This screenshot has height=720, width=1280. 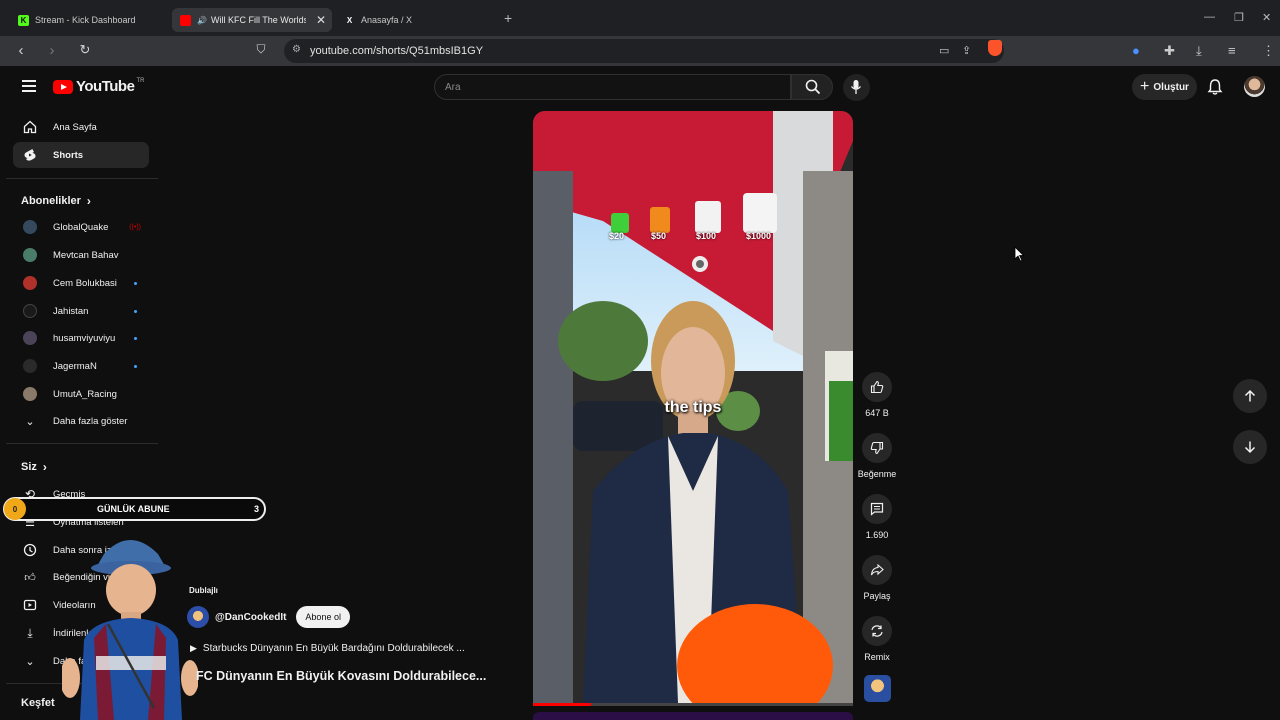 What do you see at coordinates (944, 50) in the screenshot?
I see `cast-icon: ▭` at bounding box center [944, 50].